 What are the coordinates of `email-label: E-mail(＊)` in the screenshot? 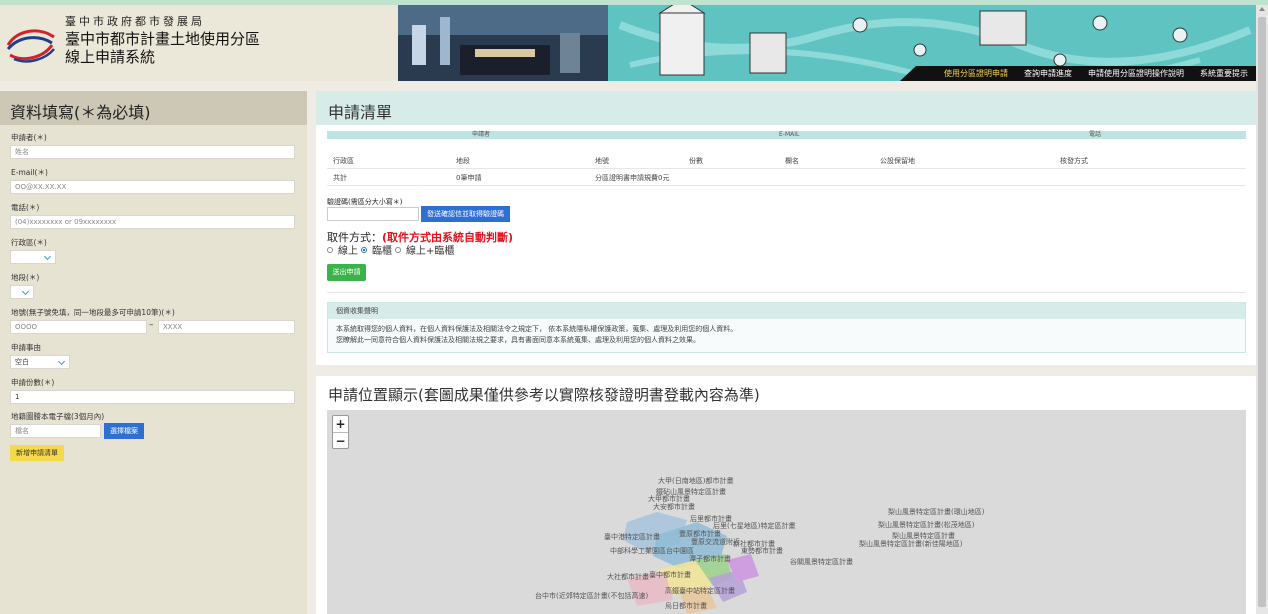 It's located at (29, 172).